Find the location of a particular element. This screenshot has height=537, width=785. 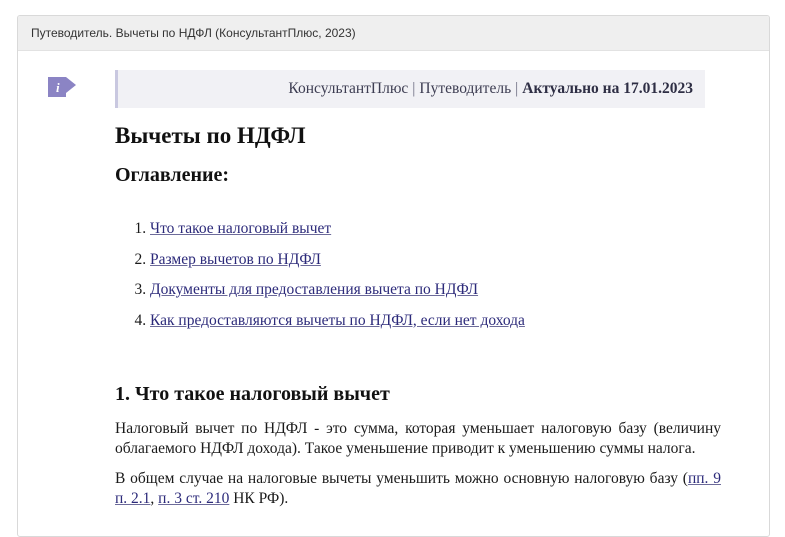

toc-item: Что такое налоговый вычет is located at coordinates (337, 229).